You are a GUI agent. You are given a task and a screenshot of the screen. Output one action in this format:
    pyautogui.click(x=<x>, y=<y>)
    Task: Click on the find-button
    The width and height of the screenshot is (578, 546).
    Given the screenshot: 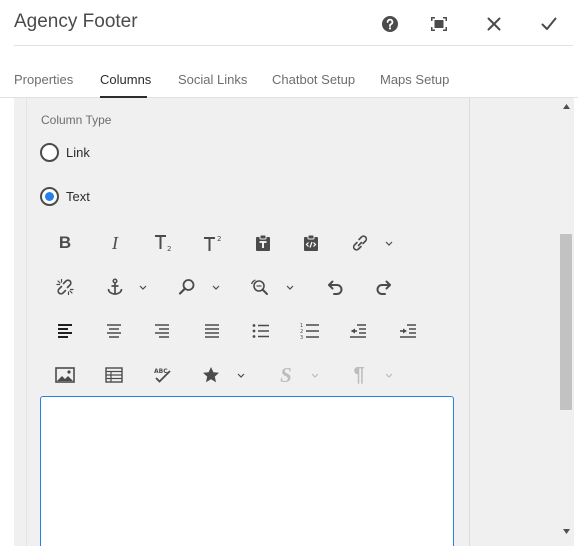 What is the action you would take?
    pyautogui.click(x=187, y=287)
    